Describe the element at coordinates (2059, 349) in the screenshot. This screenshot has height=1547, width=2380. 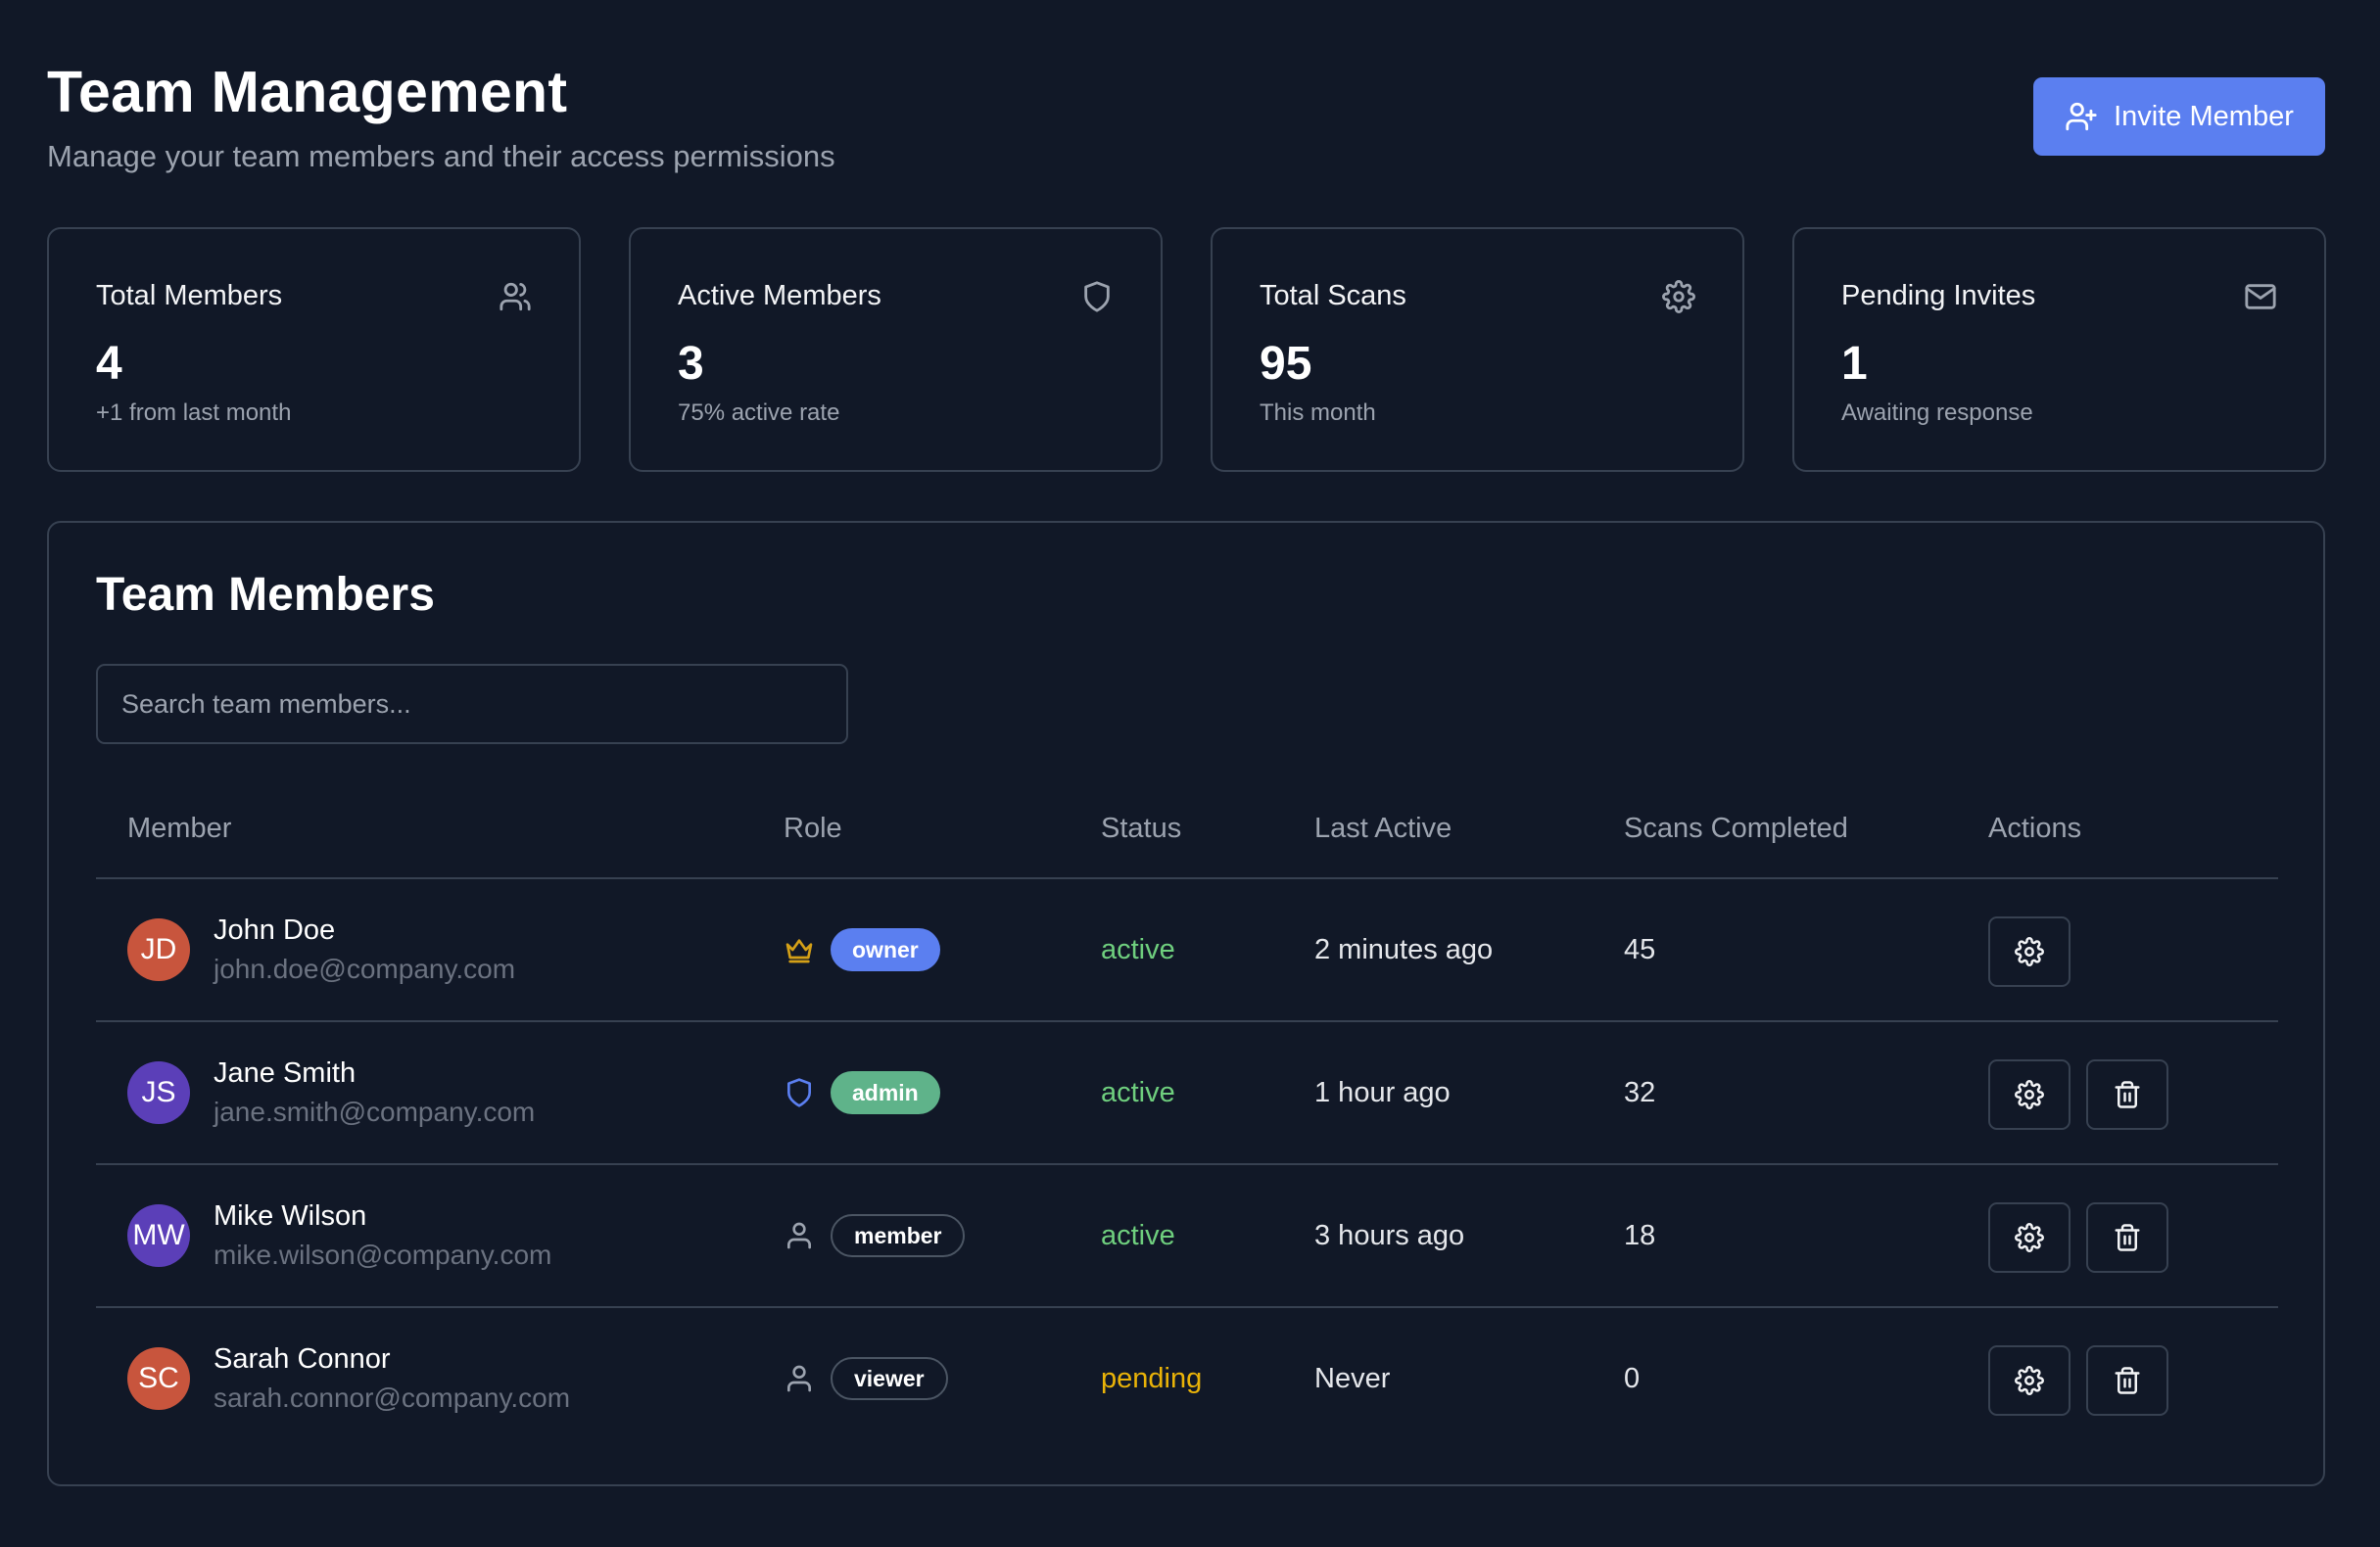
I see `stat-card-pending-invites: Pending Invites 1 Awaiting response` at that location.